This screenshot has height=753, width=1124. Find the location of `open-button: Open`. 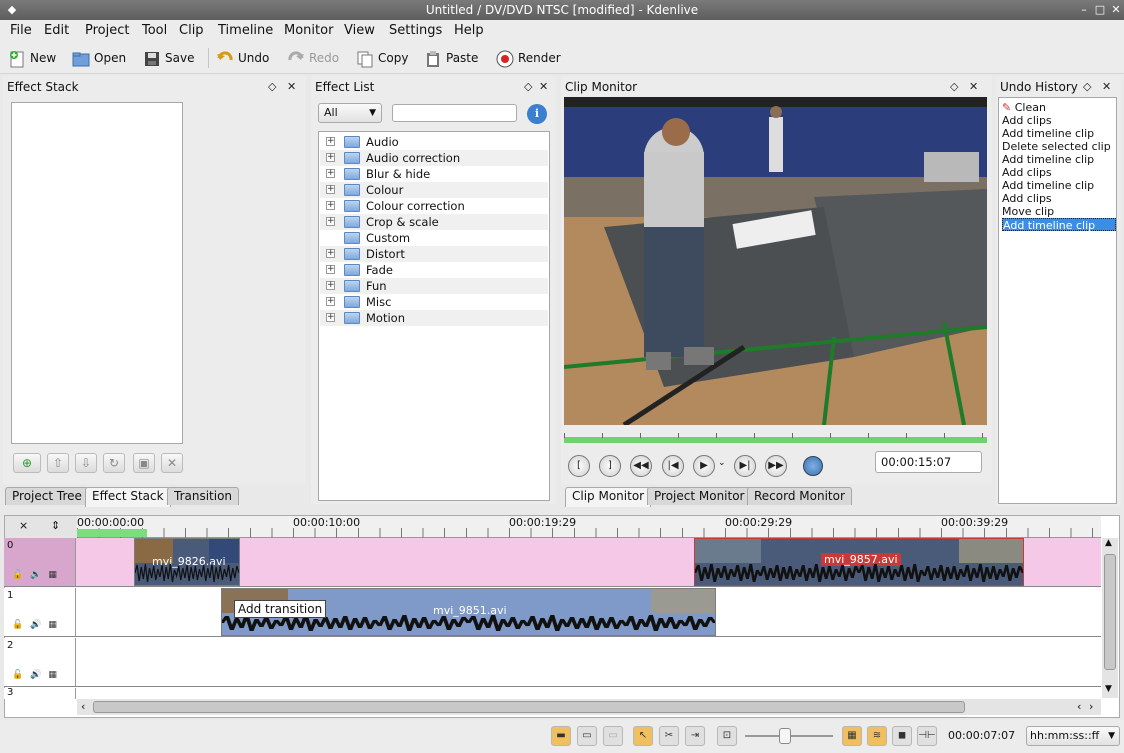

open-button: Open is located at coordinates (99, 58).